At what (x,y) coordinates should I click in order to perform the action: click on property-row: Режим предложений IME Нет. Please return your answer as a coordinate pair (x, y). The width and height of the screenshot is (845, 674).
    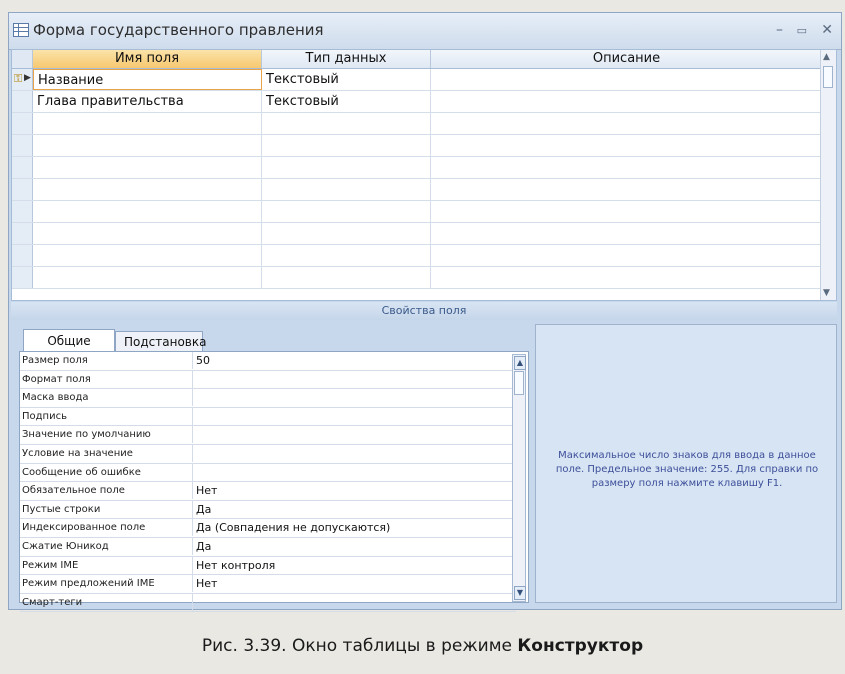
    Looking at the image, I should click on (268, 584).